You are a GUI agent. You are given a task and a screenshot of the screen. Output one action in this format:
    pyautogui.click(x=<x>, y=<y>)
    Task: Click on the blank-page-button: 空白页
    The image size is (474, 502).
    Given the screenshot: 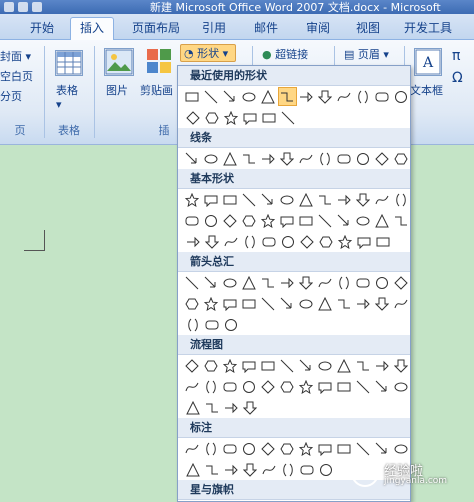 What is the action you would take?
    pyautogui.click(x=16, y=76)
    